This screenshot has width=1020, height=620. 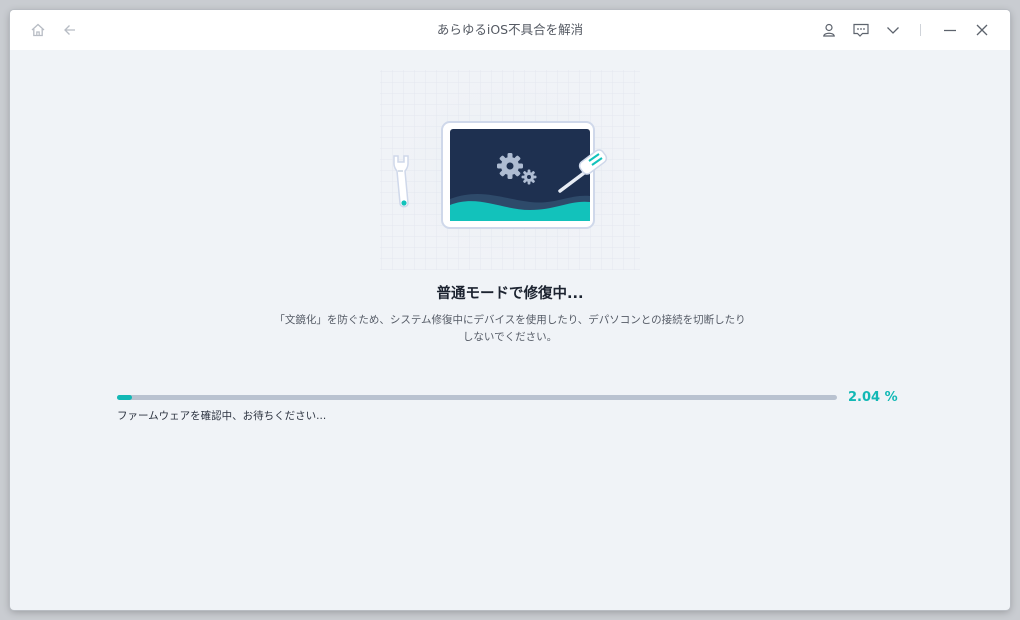 I want to click on progress-bar, so click(x=477, y=397).